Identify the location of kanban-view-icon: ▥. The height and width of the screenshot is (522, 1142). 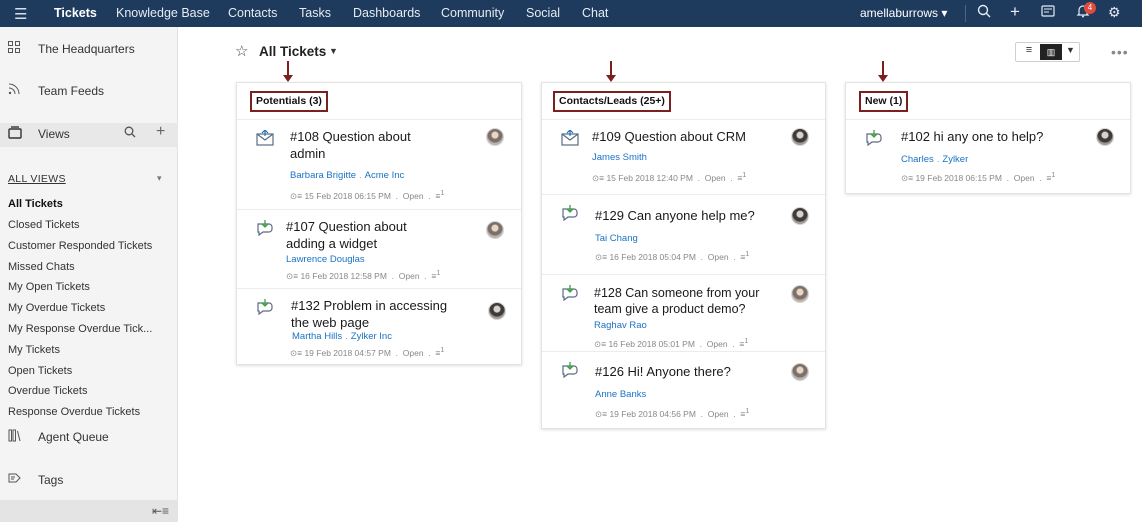
(1051, 52).